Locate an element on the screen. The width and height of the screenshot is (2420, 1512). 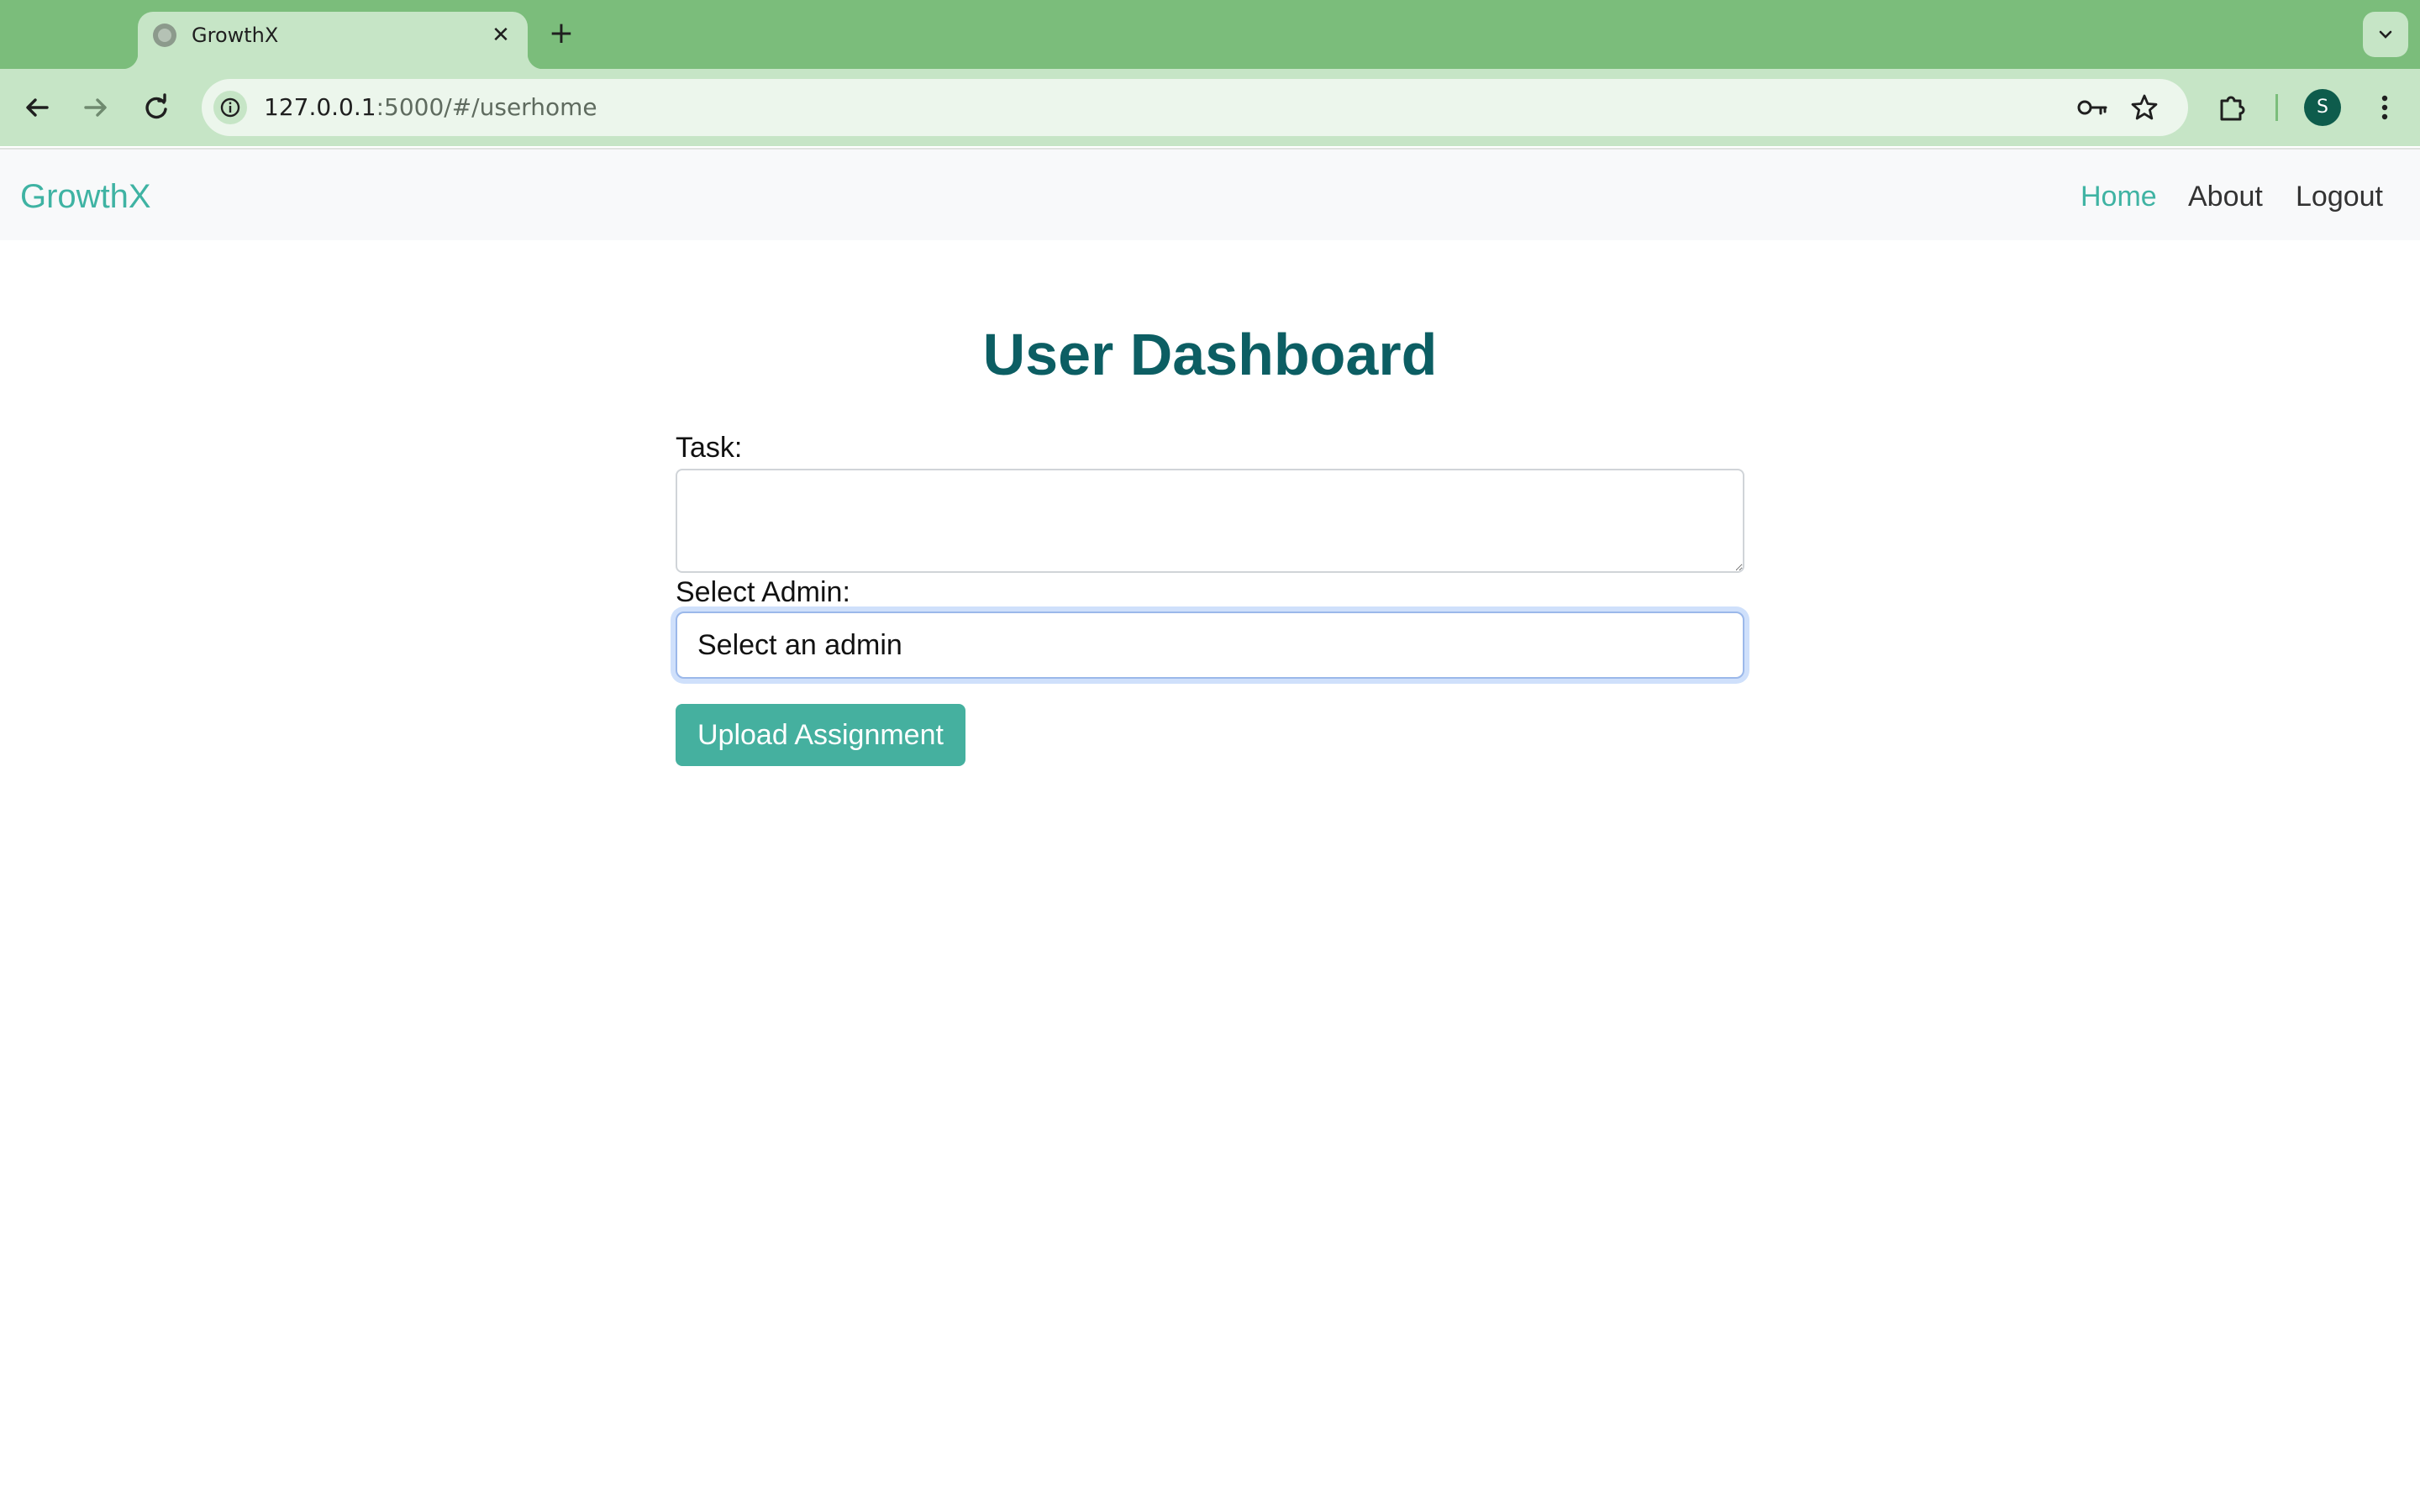
back-arrow-icon is located at coordinates (37, 107).